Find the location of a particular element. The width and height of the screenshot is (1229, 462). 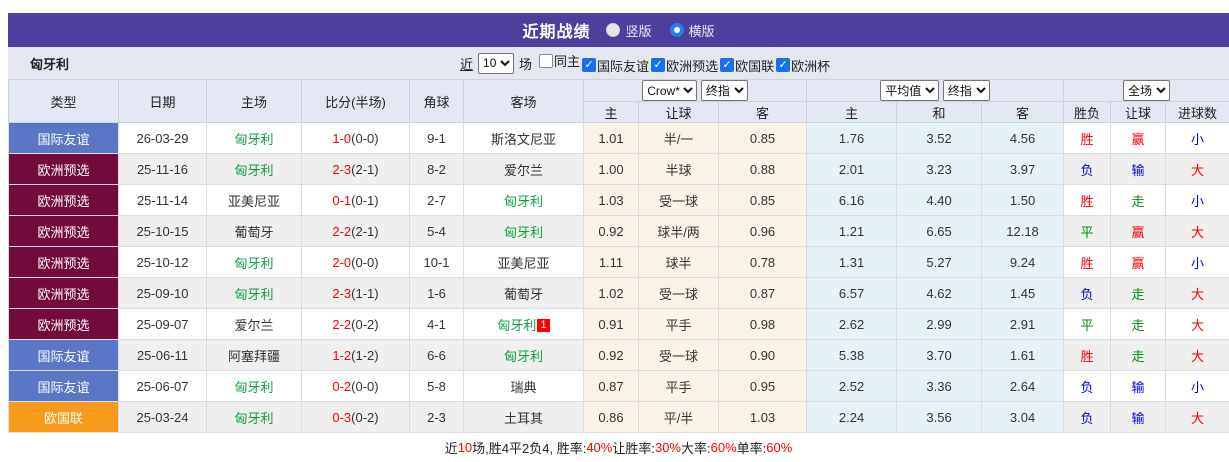

col-hdp-line: 让球 is located at coordinates (679, 112).